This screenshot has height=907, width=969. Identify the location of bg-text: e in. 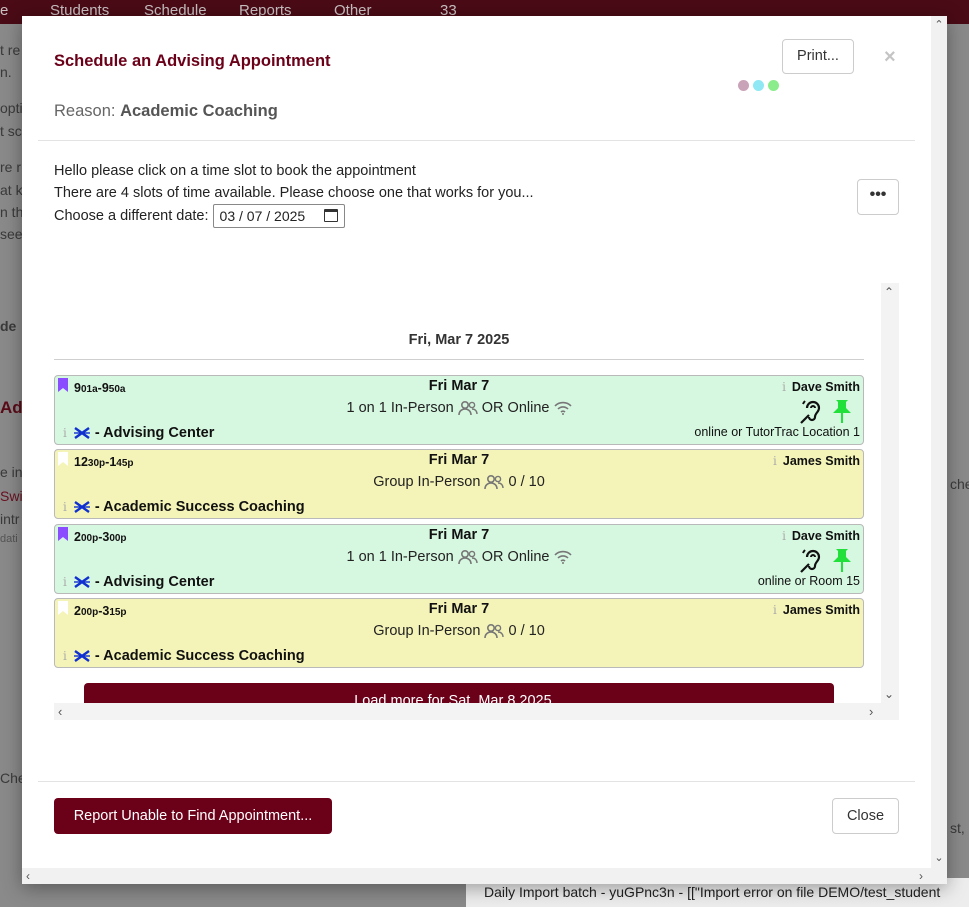
(11, 472).